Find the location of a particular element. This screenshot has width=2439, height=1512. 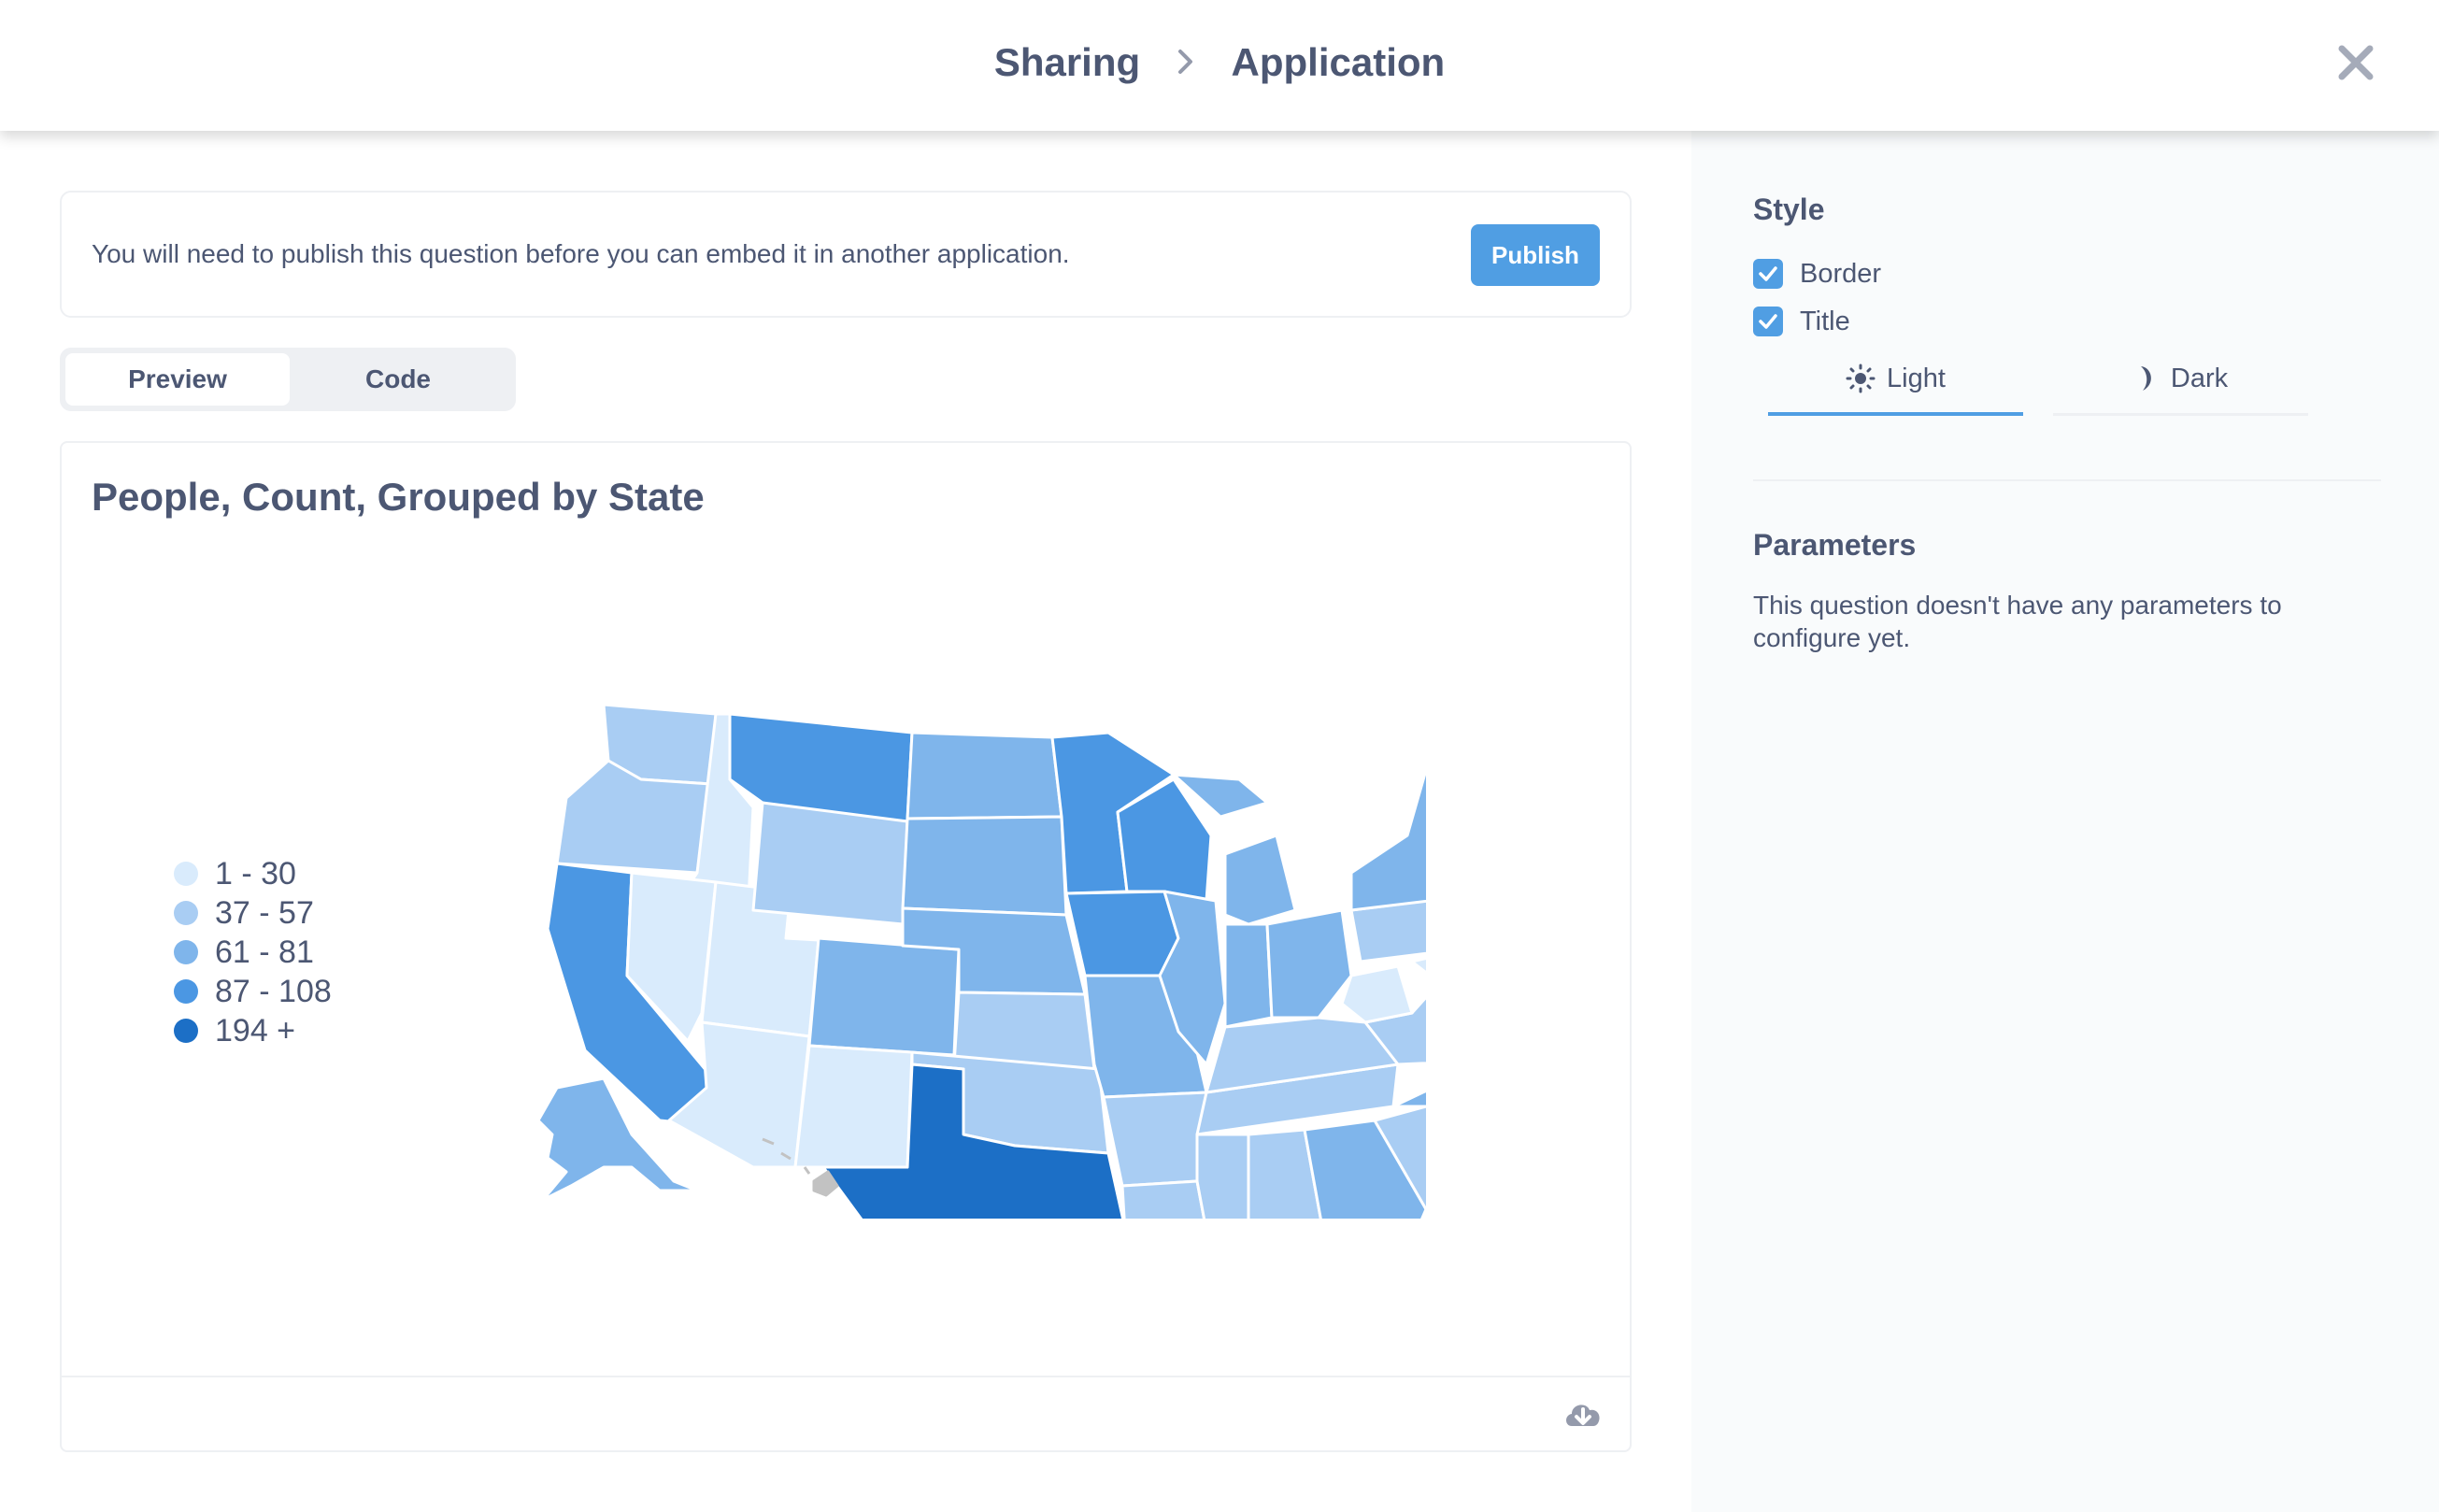

state-north-dakota is located at coordinates (984, 775).